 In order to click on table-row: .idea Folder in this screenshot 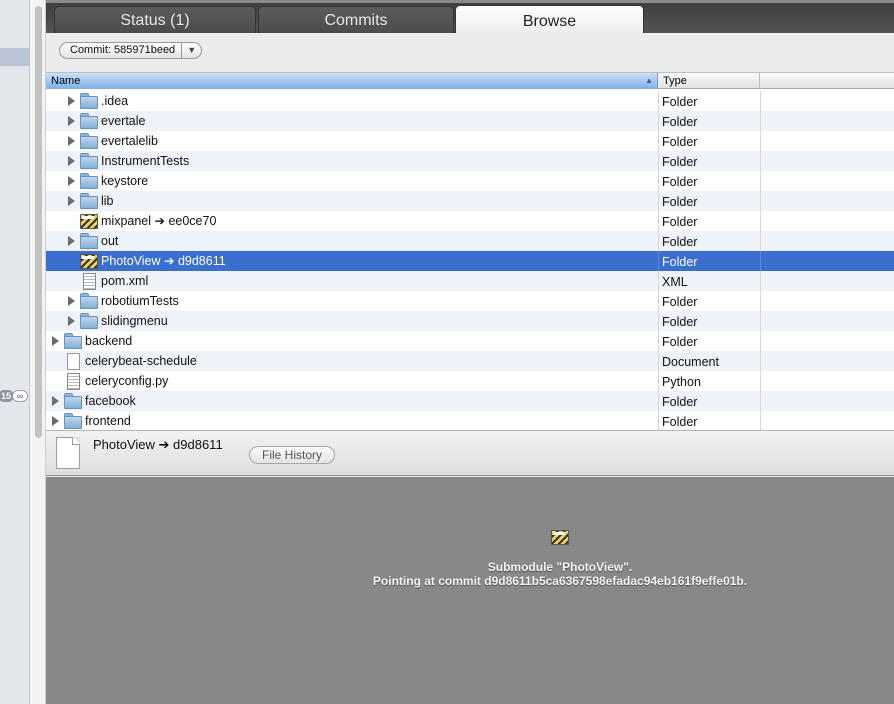, I will do `click(470, 101)`.